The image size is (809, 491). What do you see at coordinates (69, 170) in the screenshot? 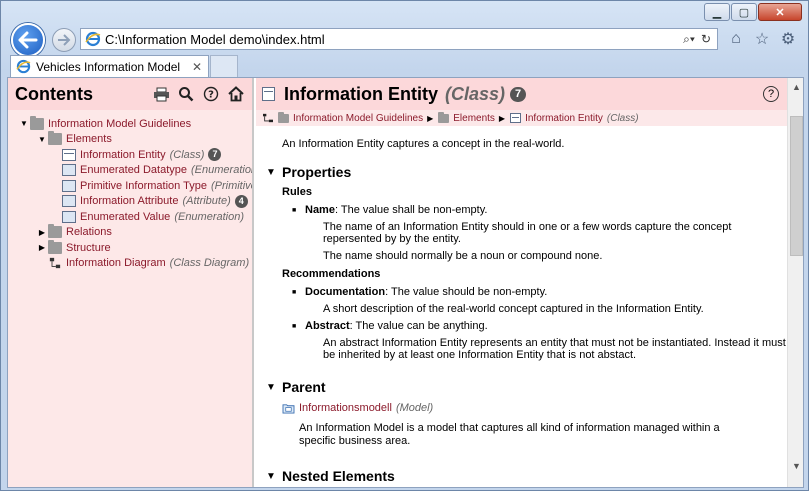
I see `enumeration-icon` at bounding box center [69, 170].